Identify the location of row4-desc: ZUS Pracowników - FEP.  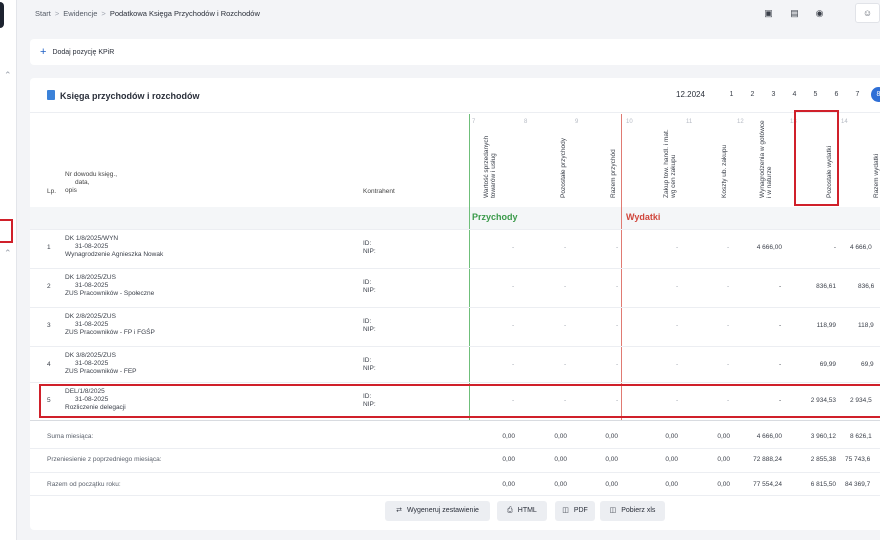
(101, 371).